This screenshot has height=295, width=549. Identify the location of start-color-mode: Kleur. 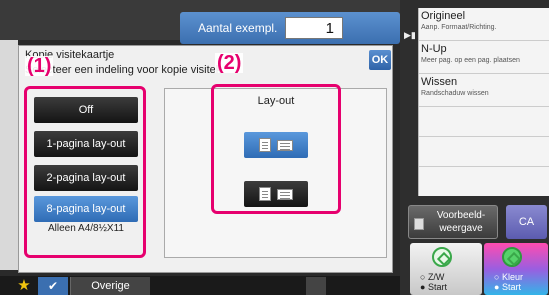
(512, 277).